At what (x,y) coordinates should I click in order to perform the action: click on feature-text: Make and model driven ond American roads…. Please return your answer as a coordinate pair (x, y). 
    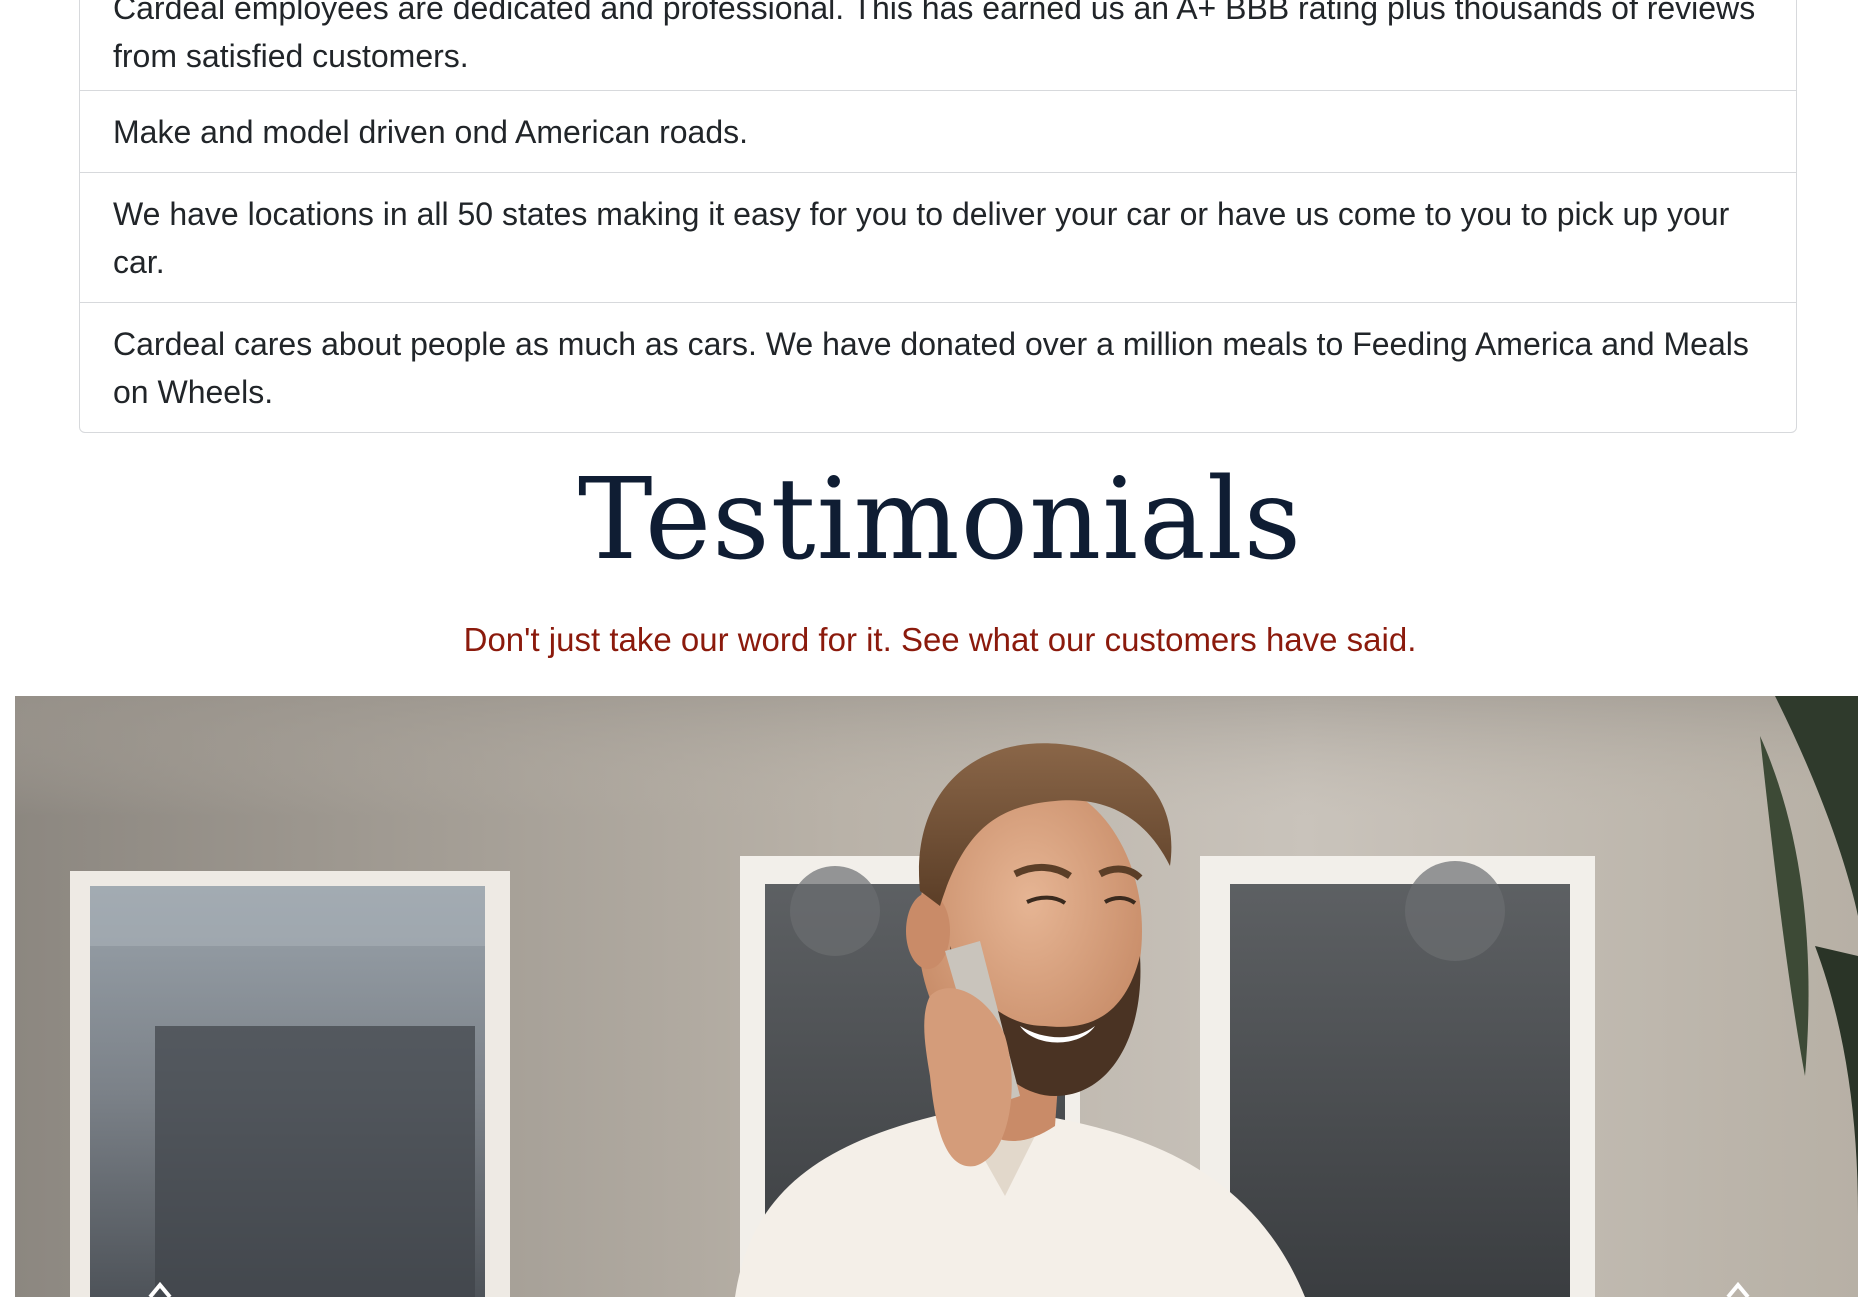
    Looking at the image, I should click on (431, 131).